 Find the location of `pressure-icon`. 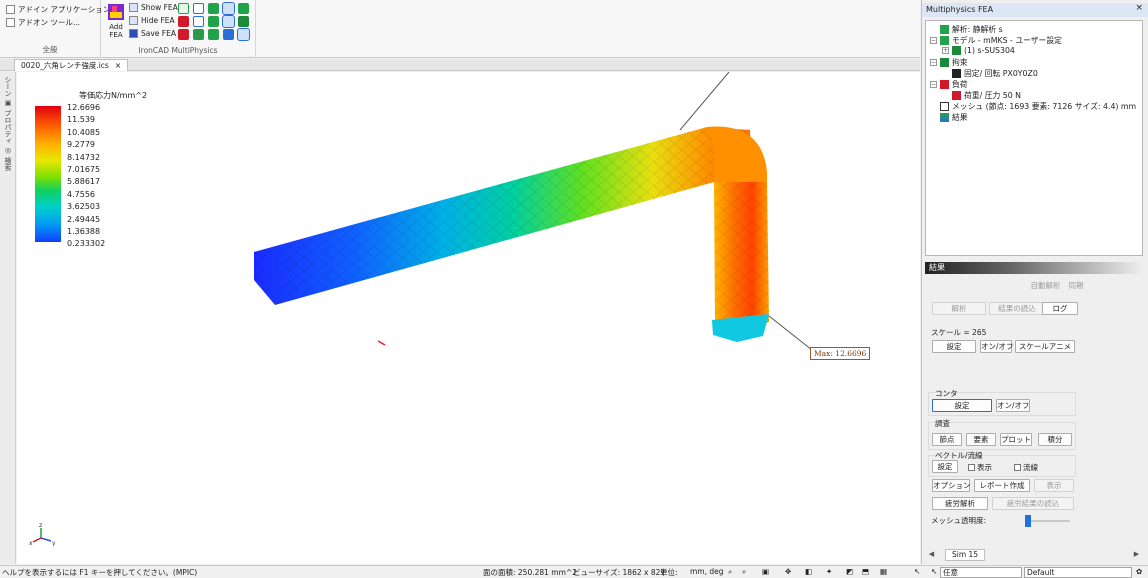

pressure-icon is located at coordinates (956, 95).